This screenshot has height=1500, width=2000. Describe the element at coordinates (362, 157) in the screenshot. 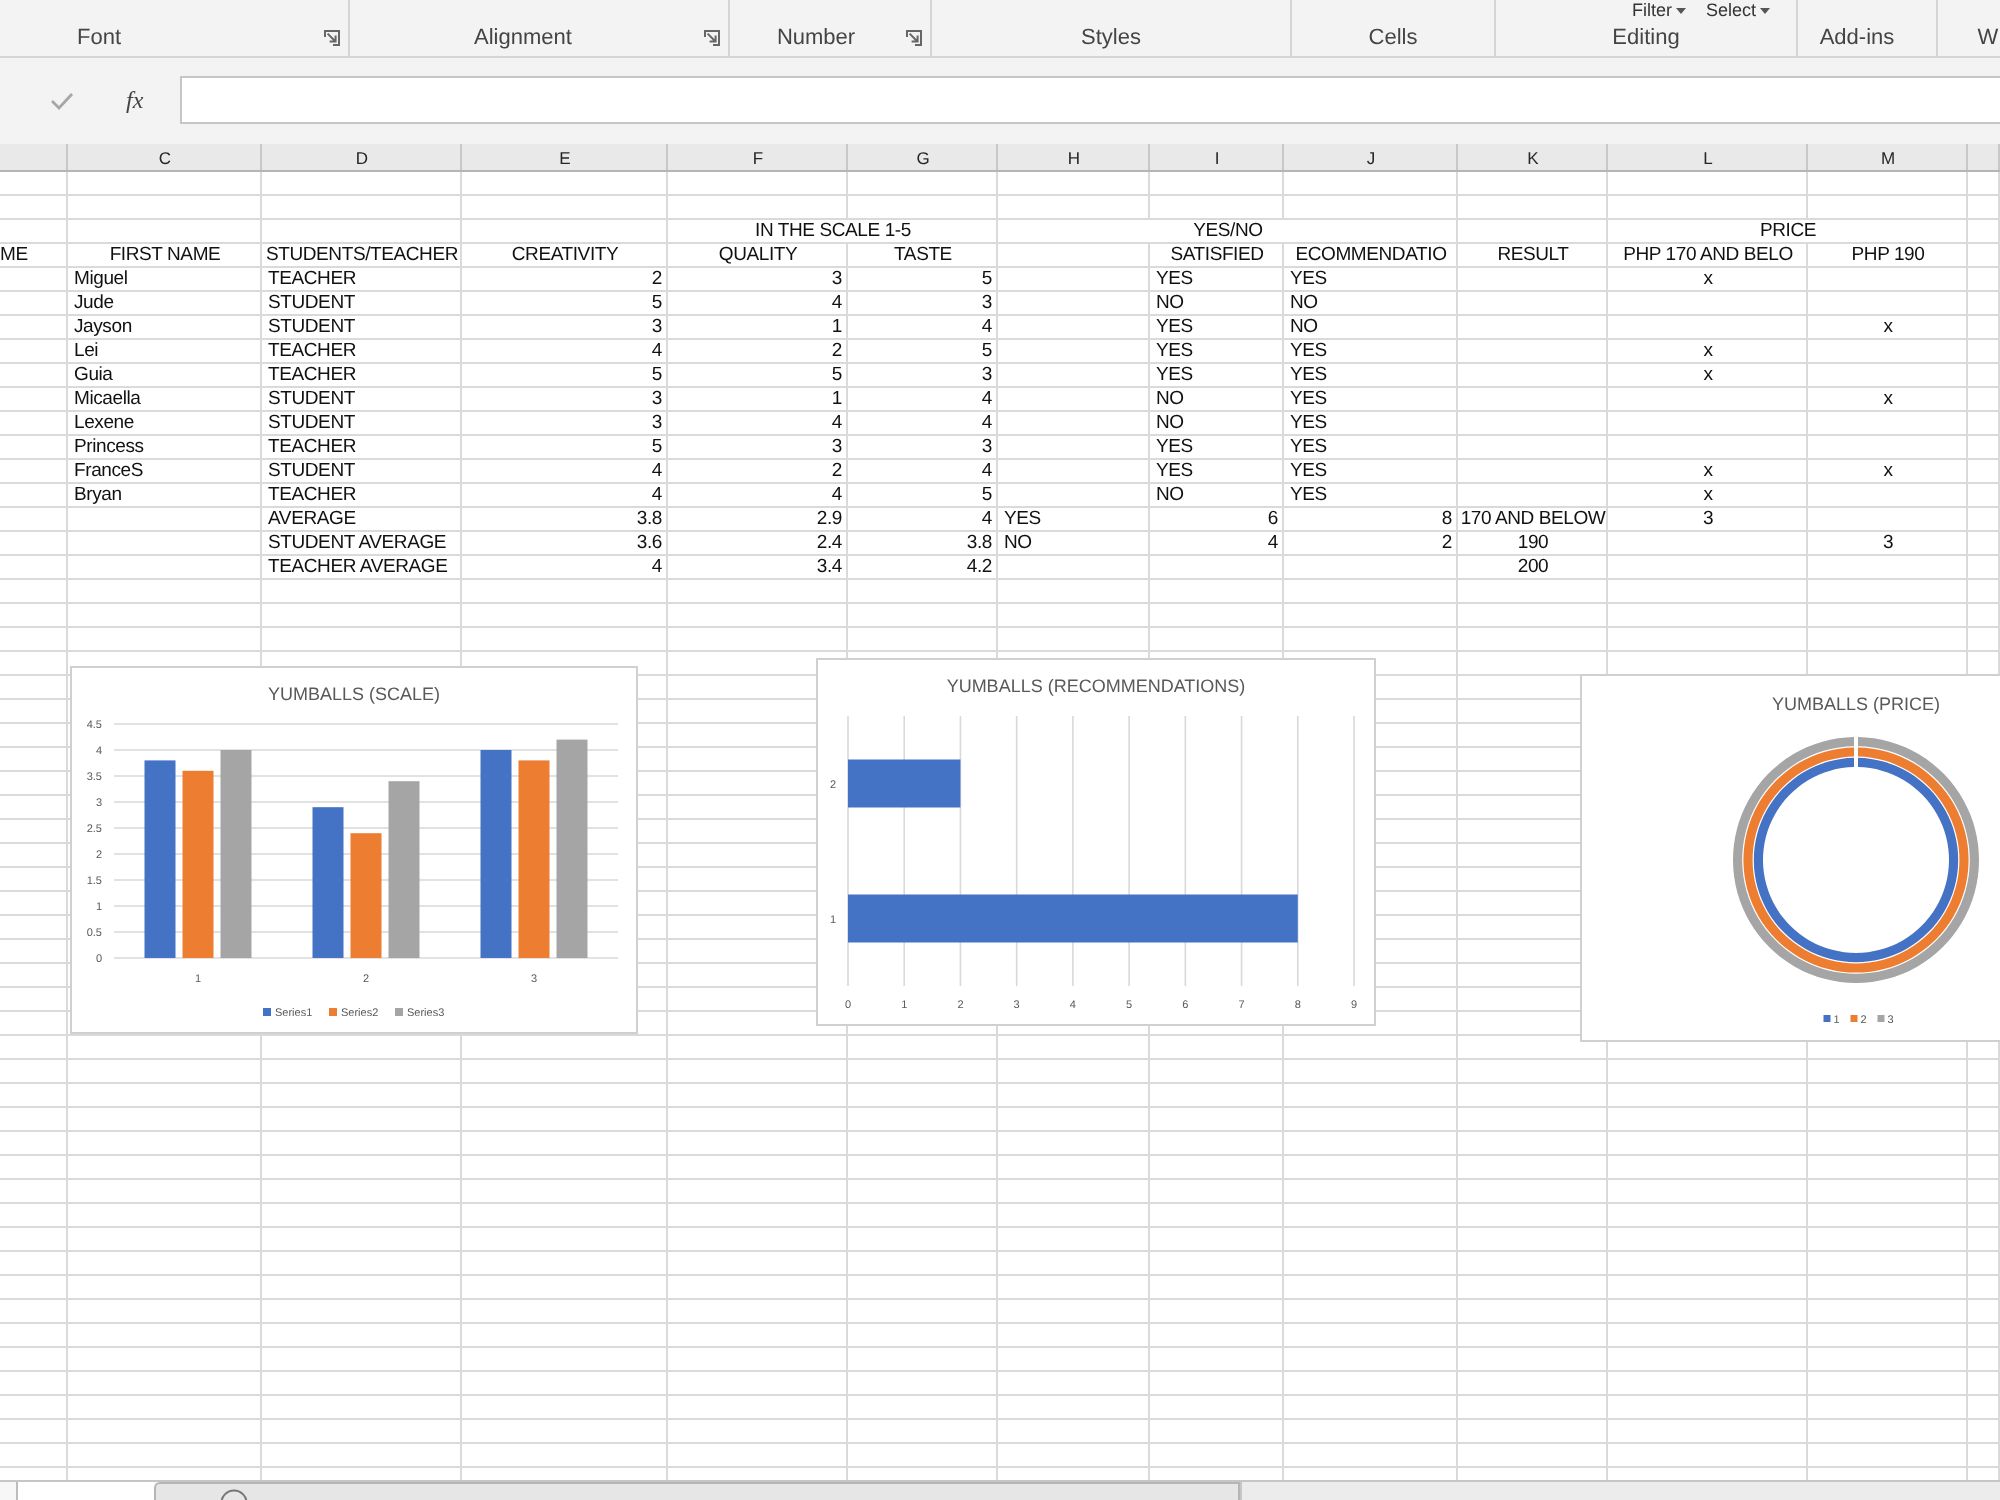

I see `column-header: D` at that location.